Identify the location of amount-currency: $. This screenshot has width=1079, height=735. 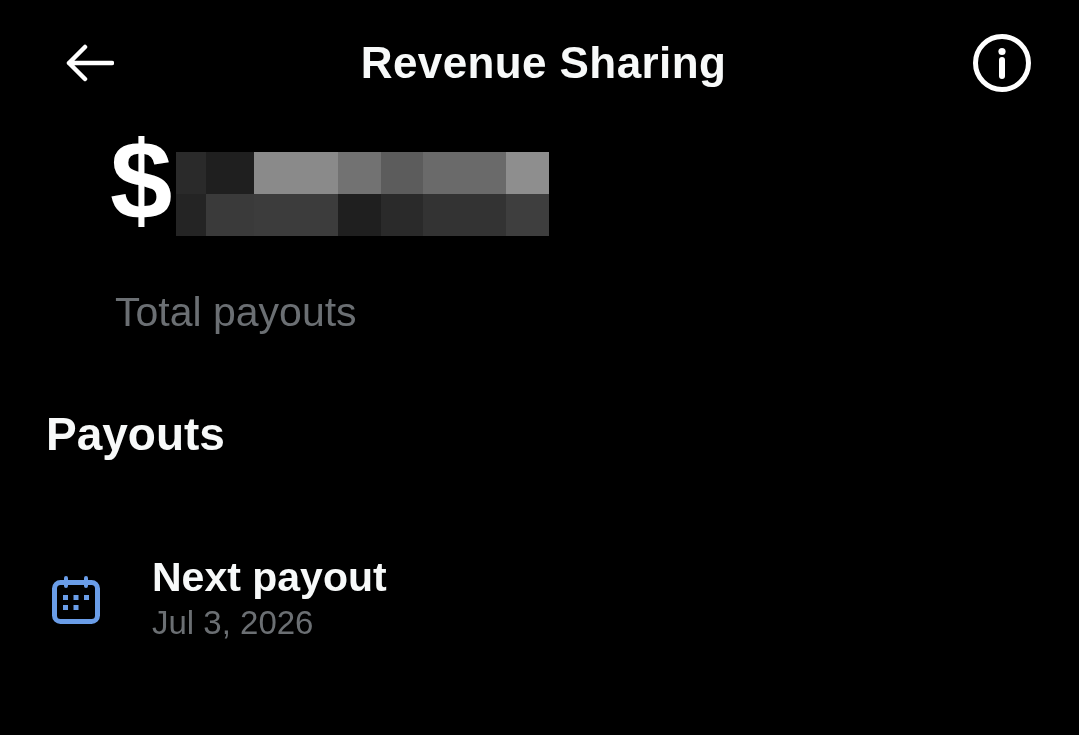
(141, 181).